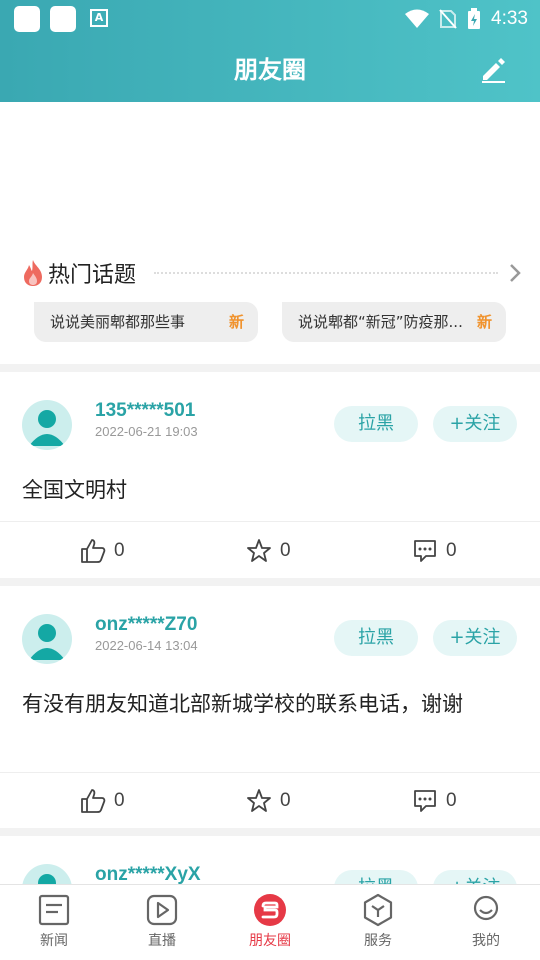 This screenshot has height=960, width=540. I want to click on live-icon, so click(162, 910).